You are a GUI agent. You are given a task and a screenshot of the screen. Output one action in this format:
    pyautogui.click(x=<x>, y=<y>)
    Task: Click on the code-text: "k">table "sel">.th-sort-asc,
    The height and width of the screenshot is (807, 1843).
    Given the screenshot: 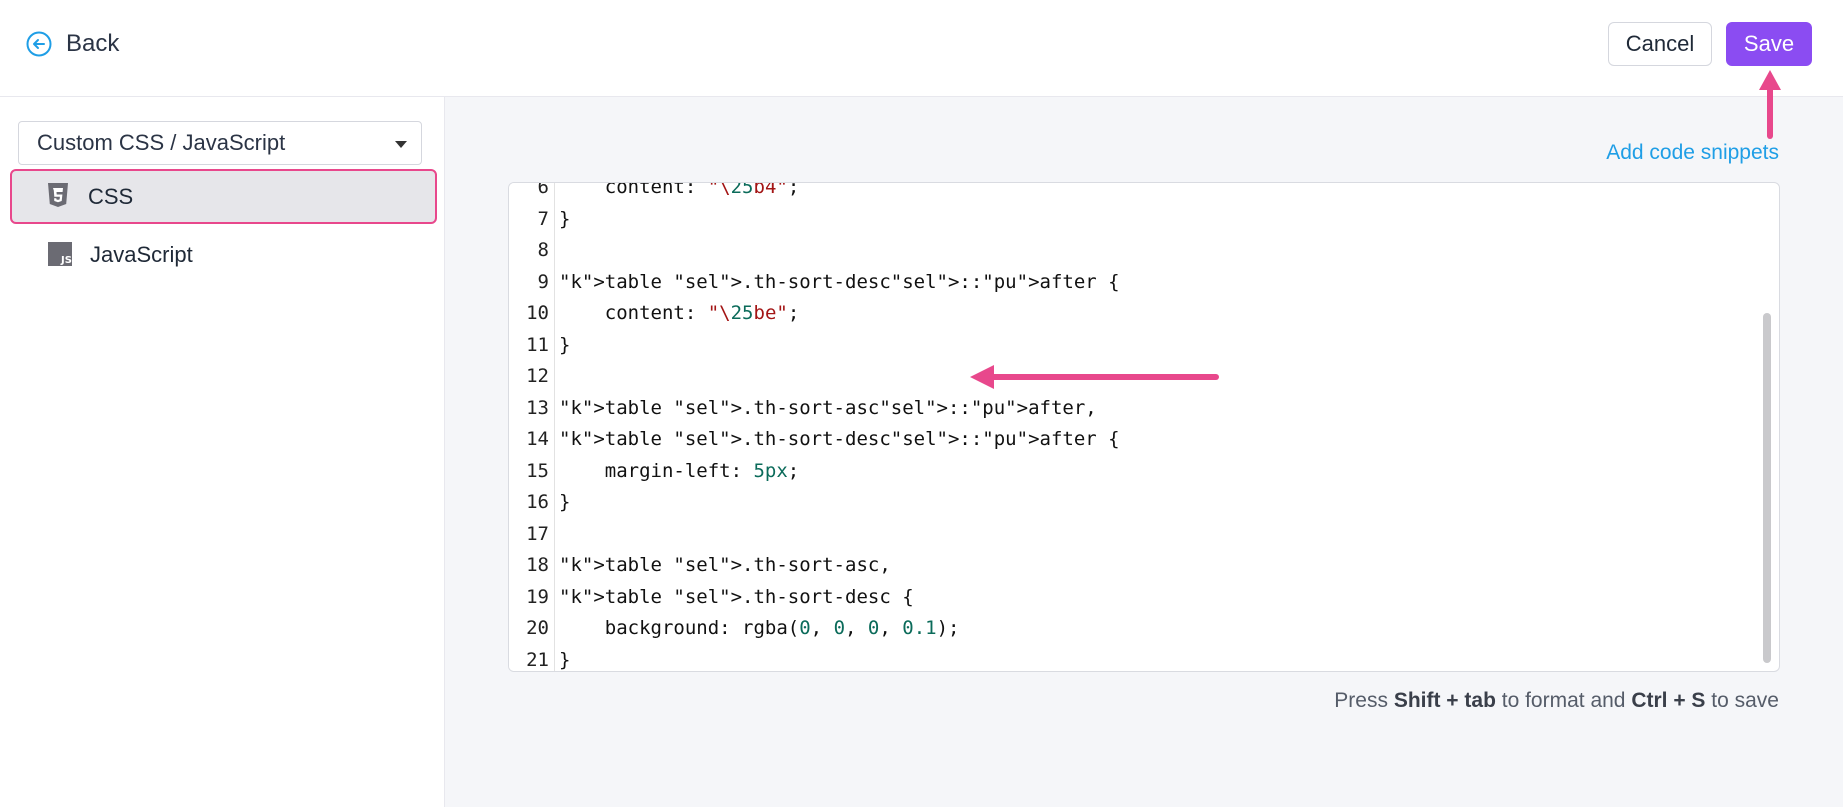 What is the action you would take?
    pyautogui.click(x=725, y=565)
    